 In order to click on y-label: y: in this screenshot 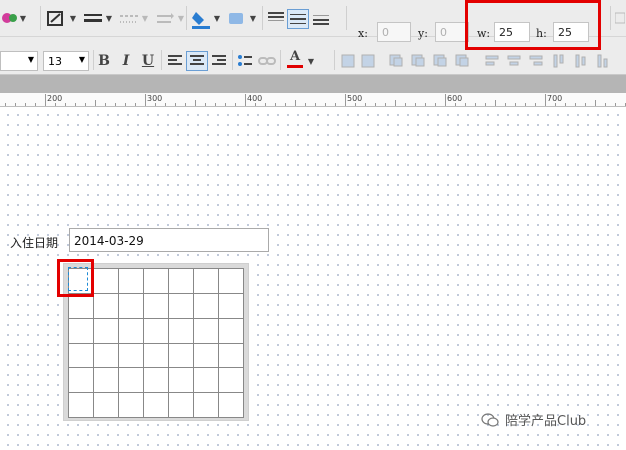, I will do `click(423, 33)`.